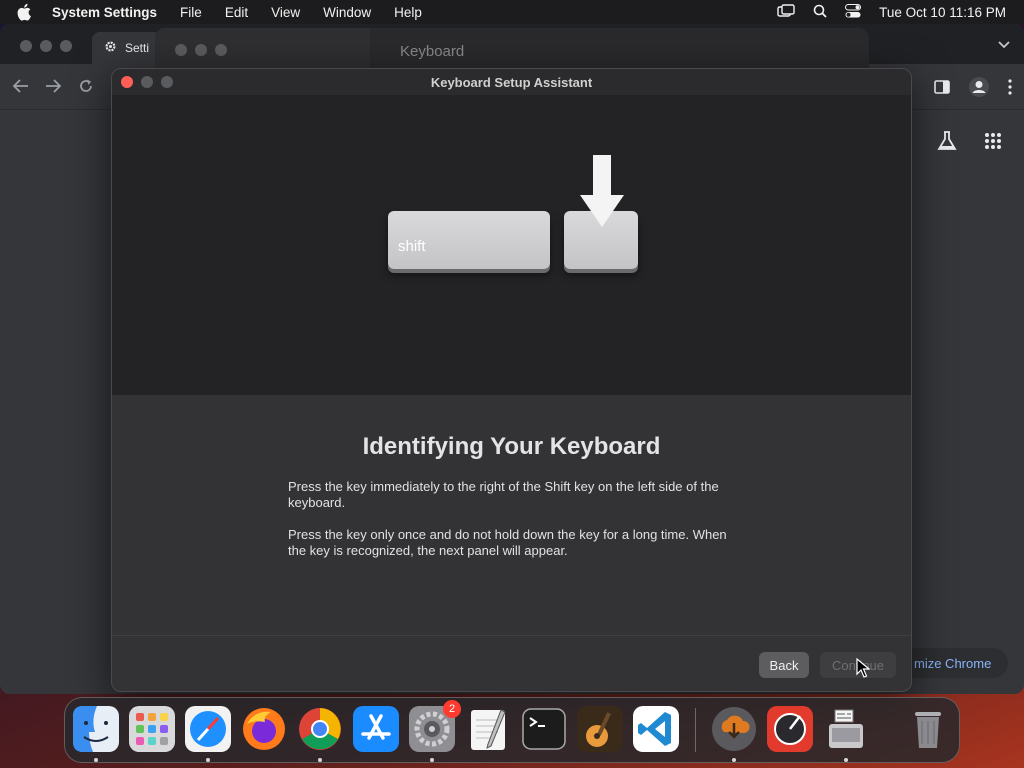 The height and width of the screenshot is (768, 1024). I want to click on menu-app-name: System Settings, so click(104, 12).